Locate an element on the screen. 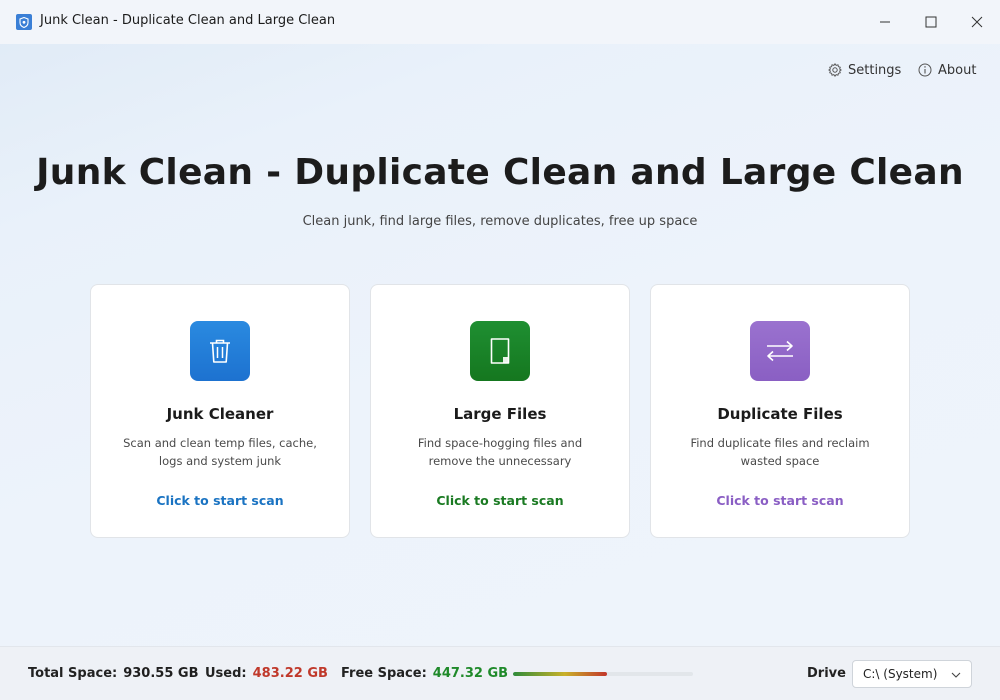 The image size is (1000, 700). maximize-button is located at coordinates (931, 22).